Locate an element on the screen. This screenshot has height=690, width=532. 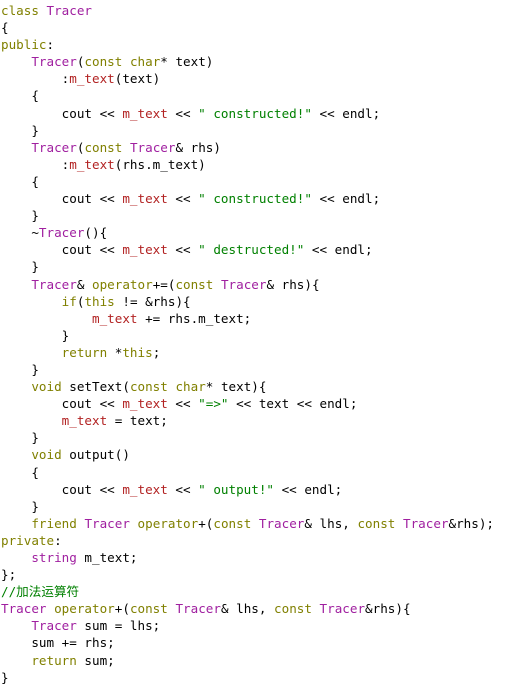
code-line: m_text += rhs.m_text; is located at coordinates (266, 318).